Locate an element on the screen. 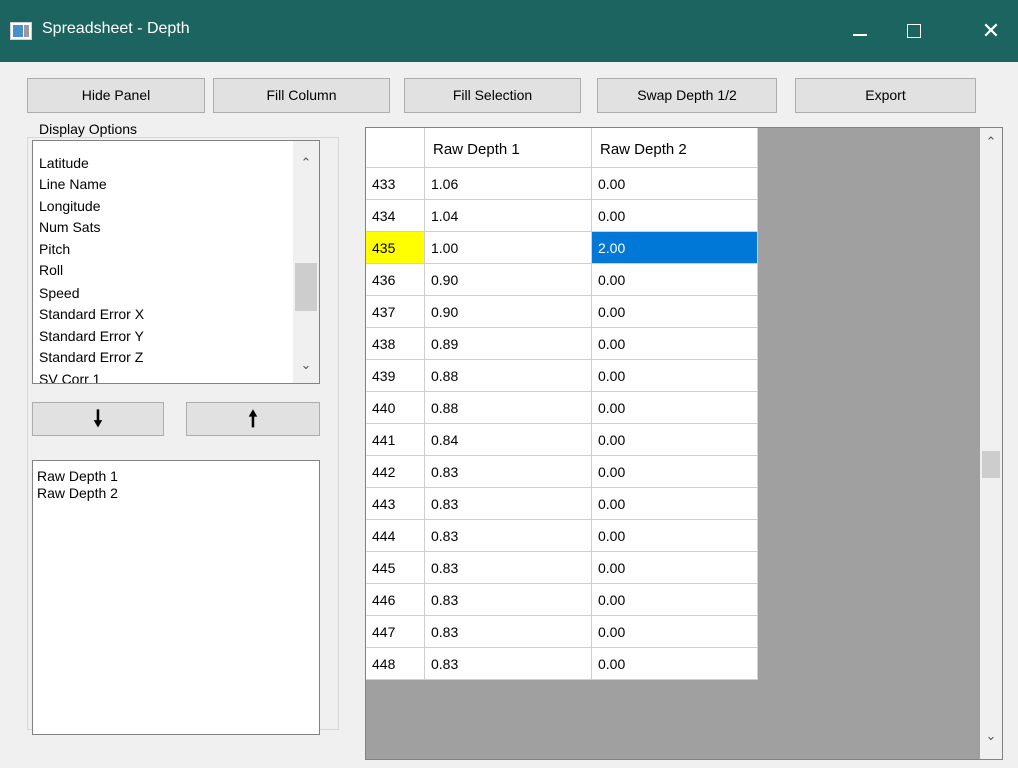 This screenshot has width=1018, height=768. grid-cell: 1.04 is located at coordinates (508, 216).